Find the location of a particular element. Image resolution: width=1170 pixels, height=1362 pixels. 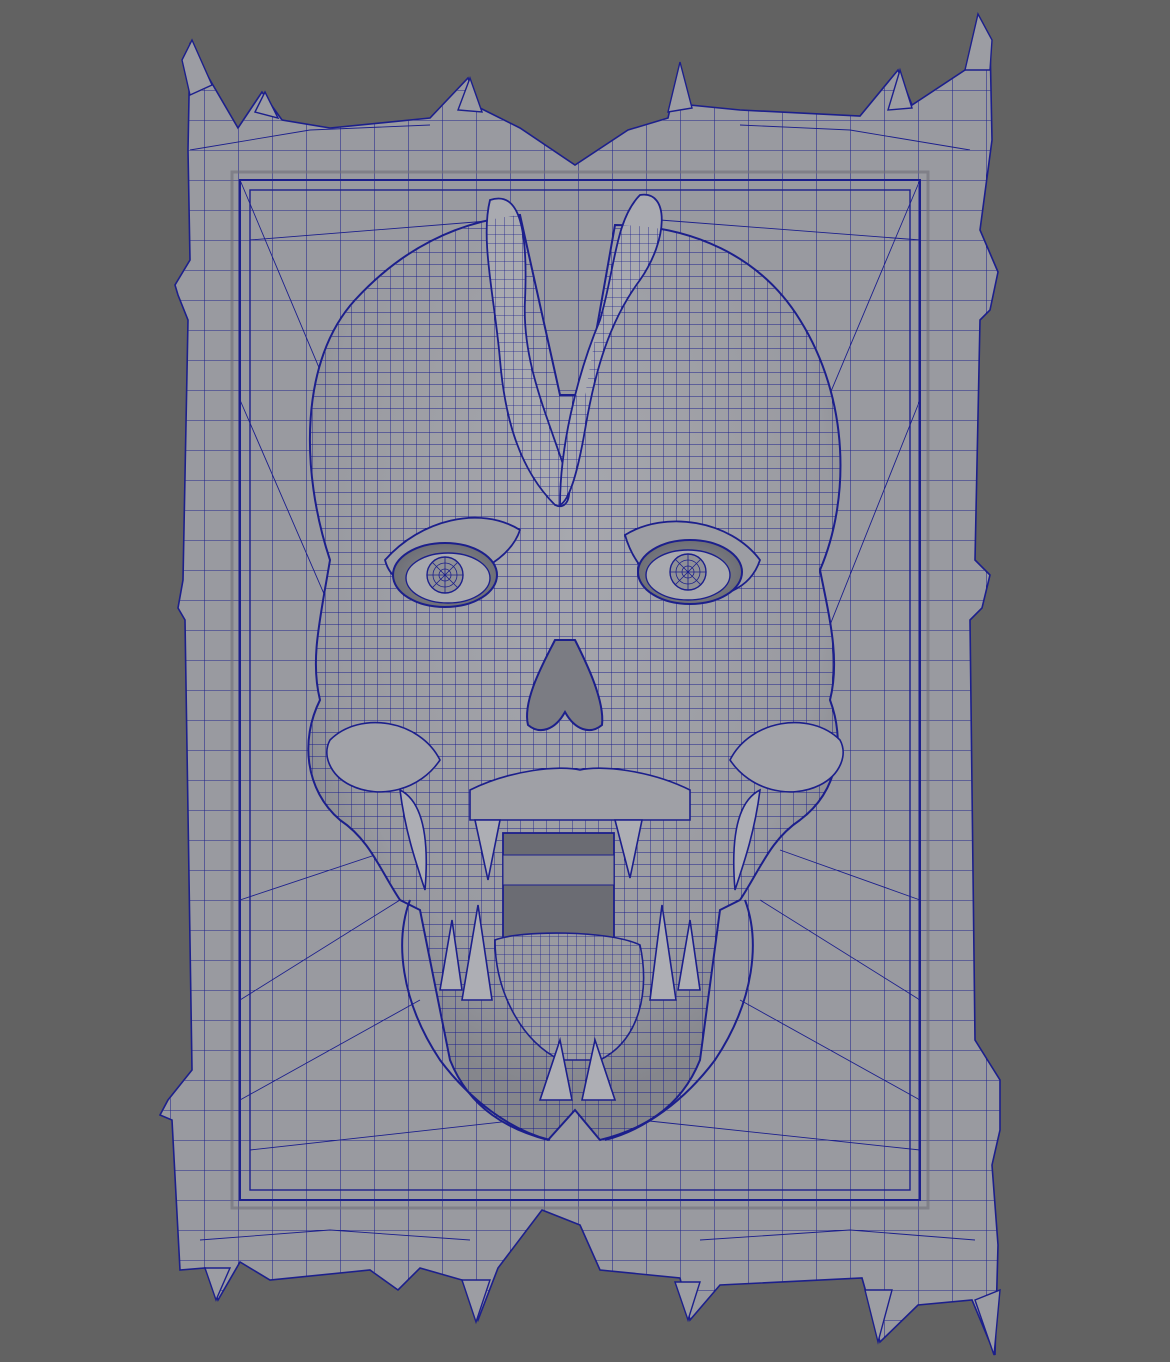

mouth-cavity-inner is located at coordinates (558, 870).